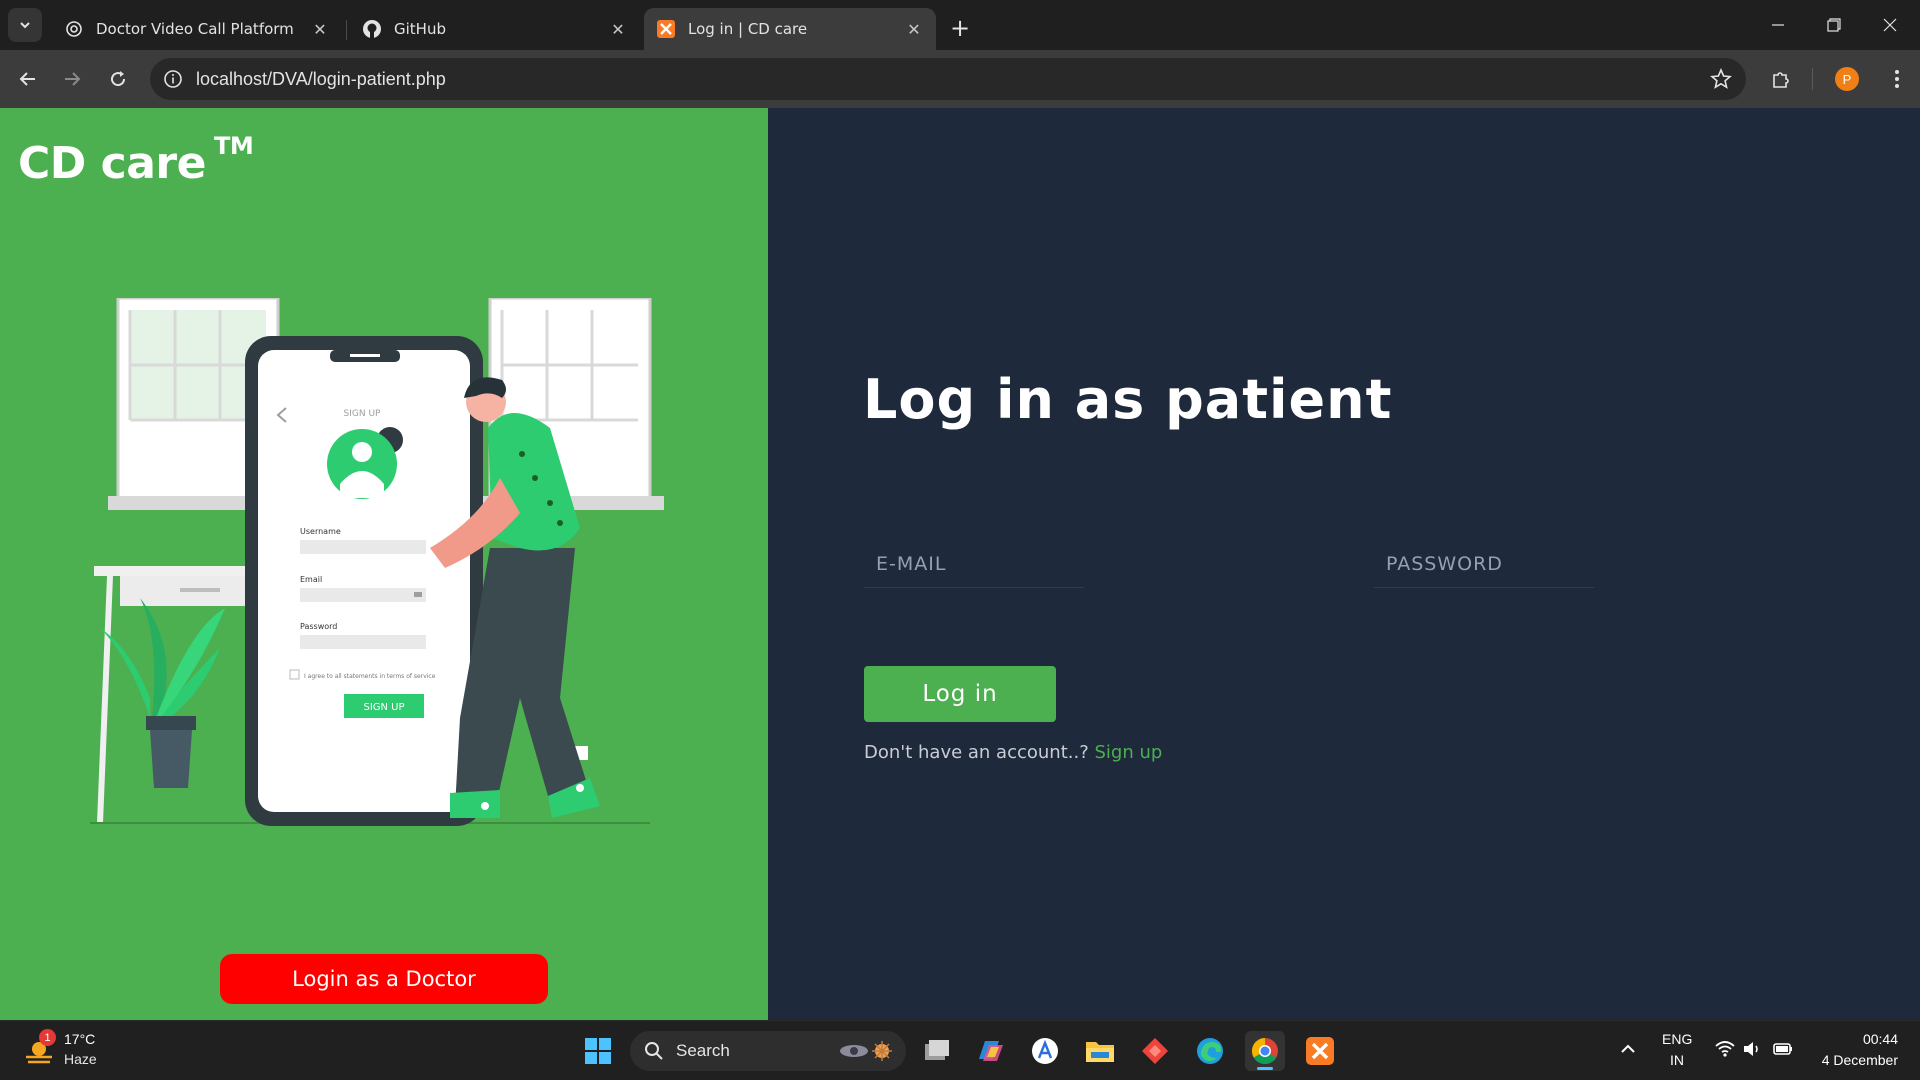 The width and height of the screenshot is (1920, 1080). I want to click on close-window-button, so click(1890, 25).